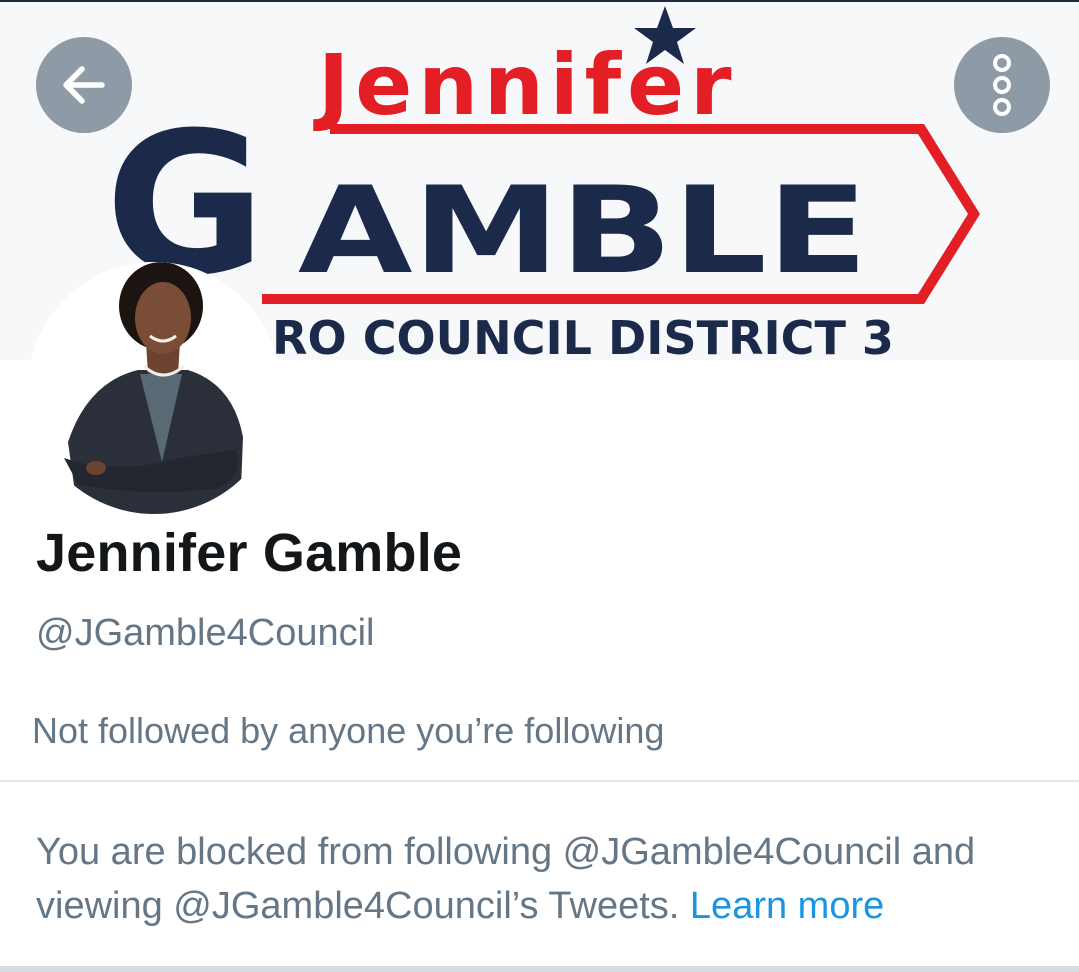 The image size is (1079, 972). What do you see at coordinates (205, 633) in the screenshot?
I see `profile-handle: @JGamble4Council` at bounding box center [205, 633].